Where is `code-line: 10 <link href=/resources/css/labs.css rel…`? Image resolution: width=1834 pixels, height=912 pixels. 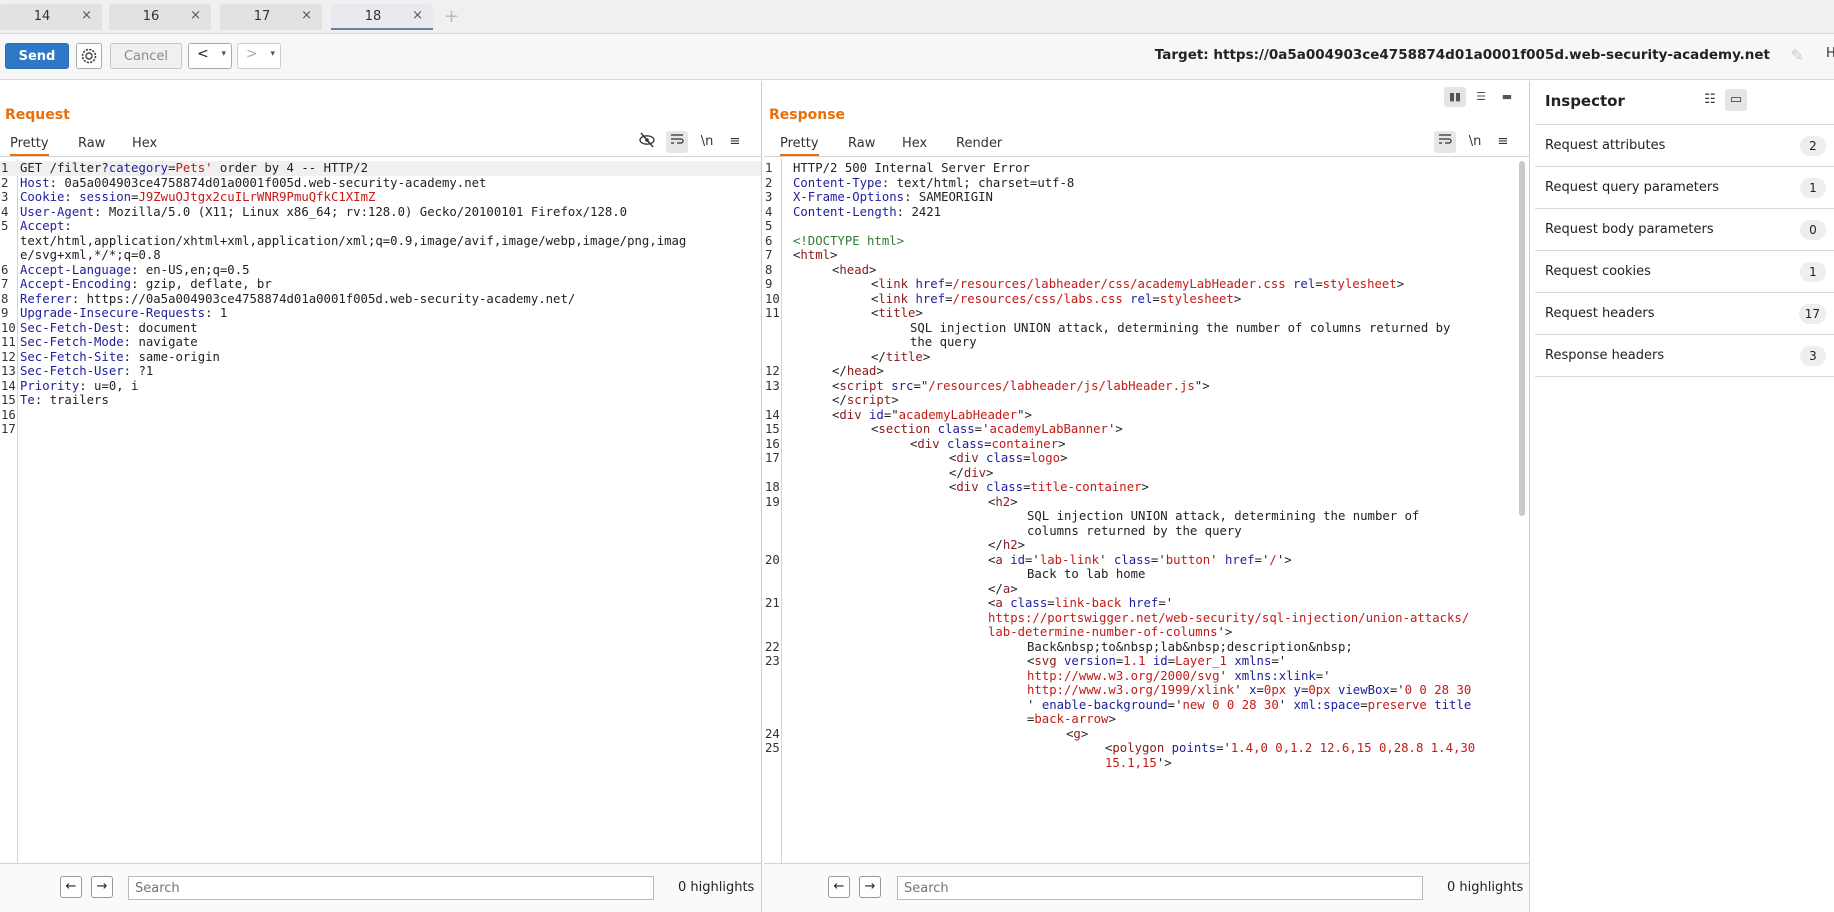
code-line: 10 <link href=/resources/css/labs.css rel… is located at coordinates (1146, 299).